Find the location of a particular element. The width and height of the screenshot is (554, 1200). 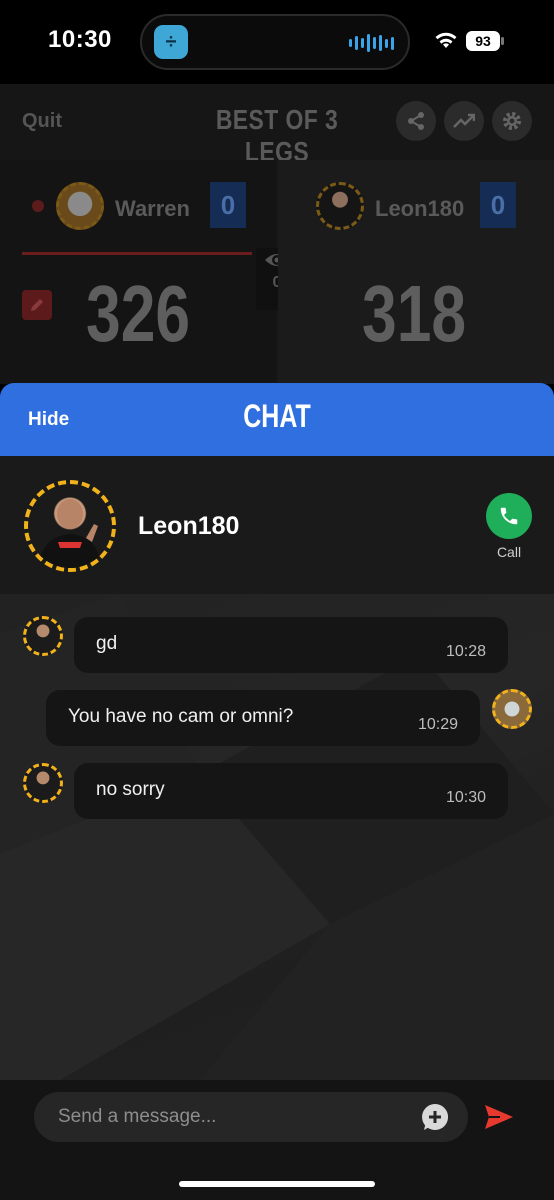

call-button is located at coordinates (509, 516).